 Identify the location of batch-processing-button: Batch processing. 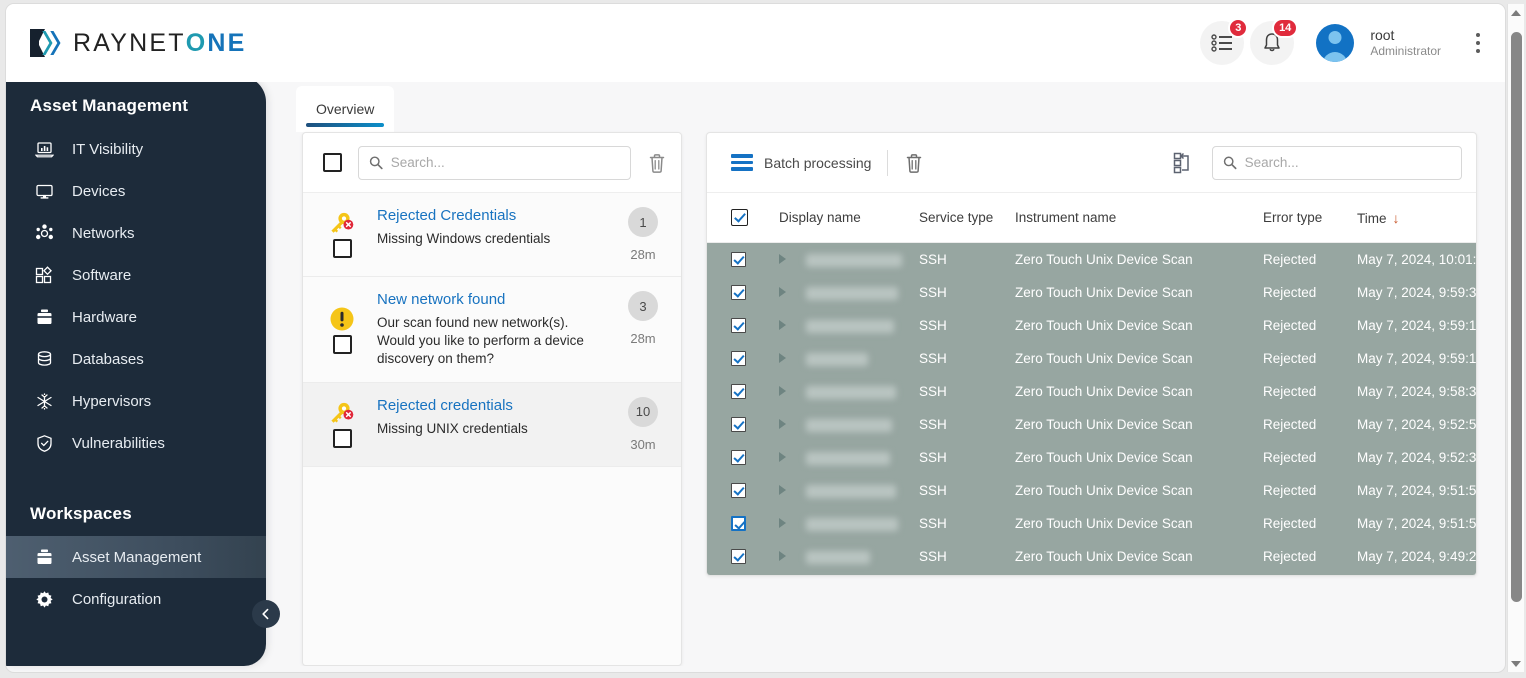
(801, 162).